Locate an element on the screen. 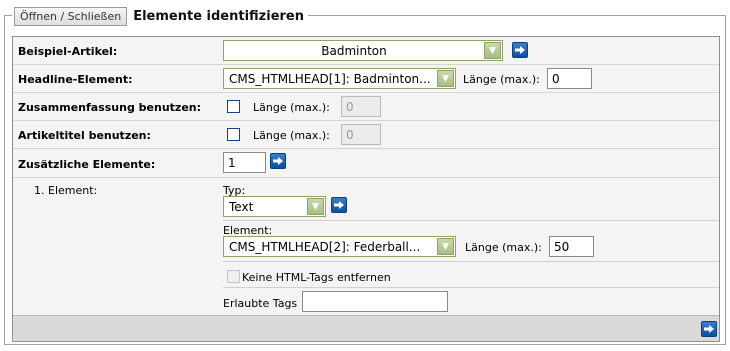 This screenshot has width=730, height=351. summary-checkbox is located at coordinates (233, 106).